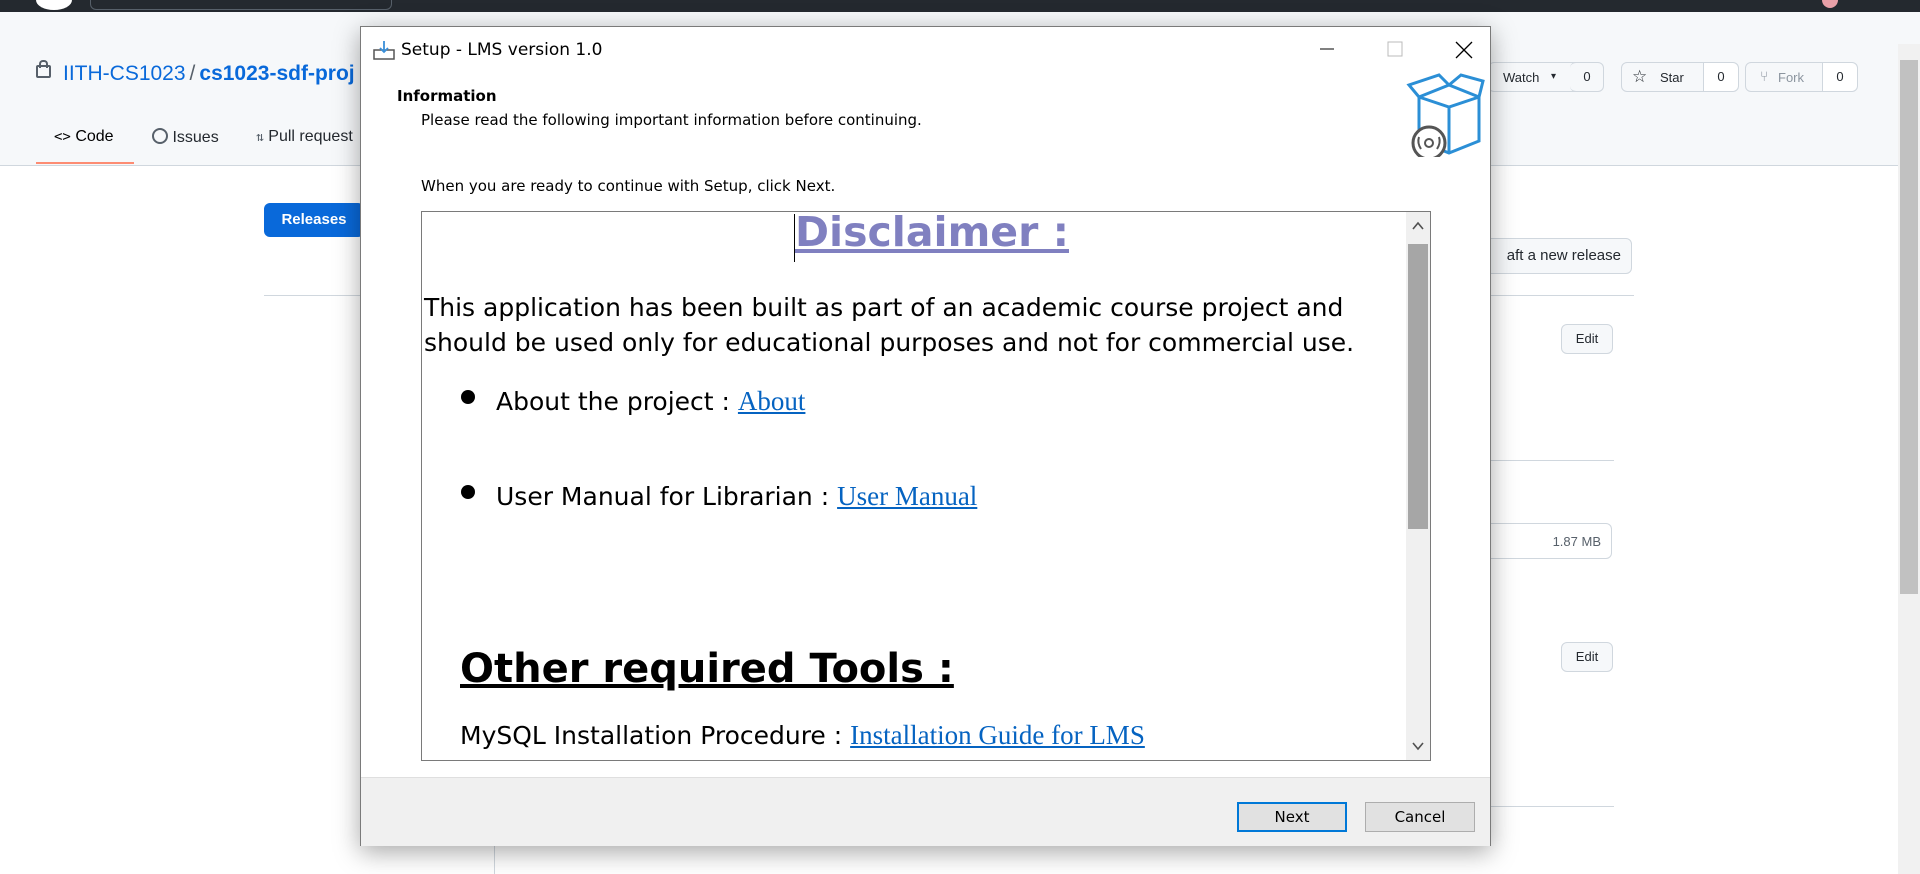  I want to click on about-link: About, so click(772, 401).